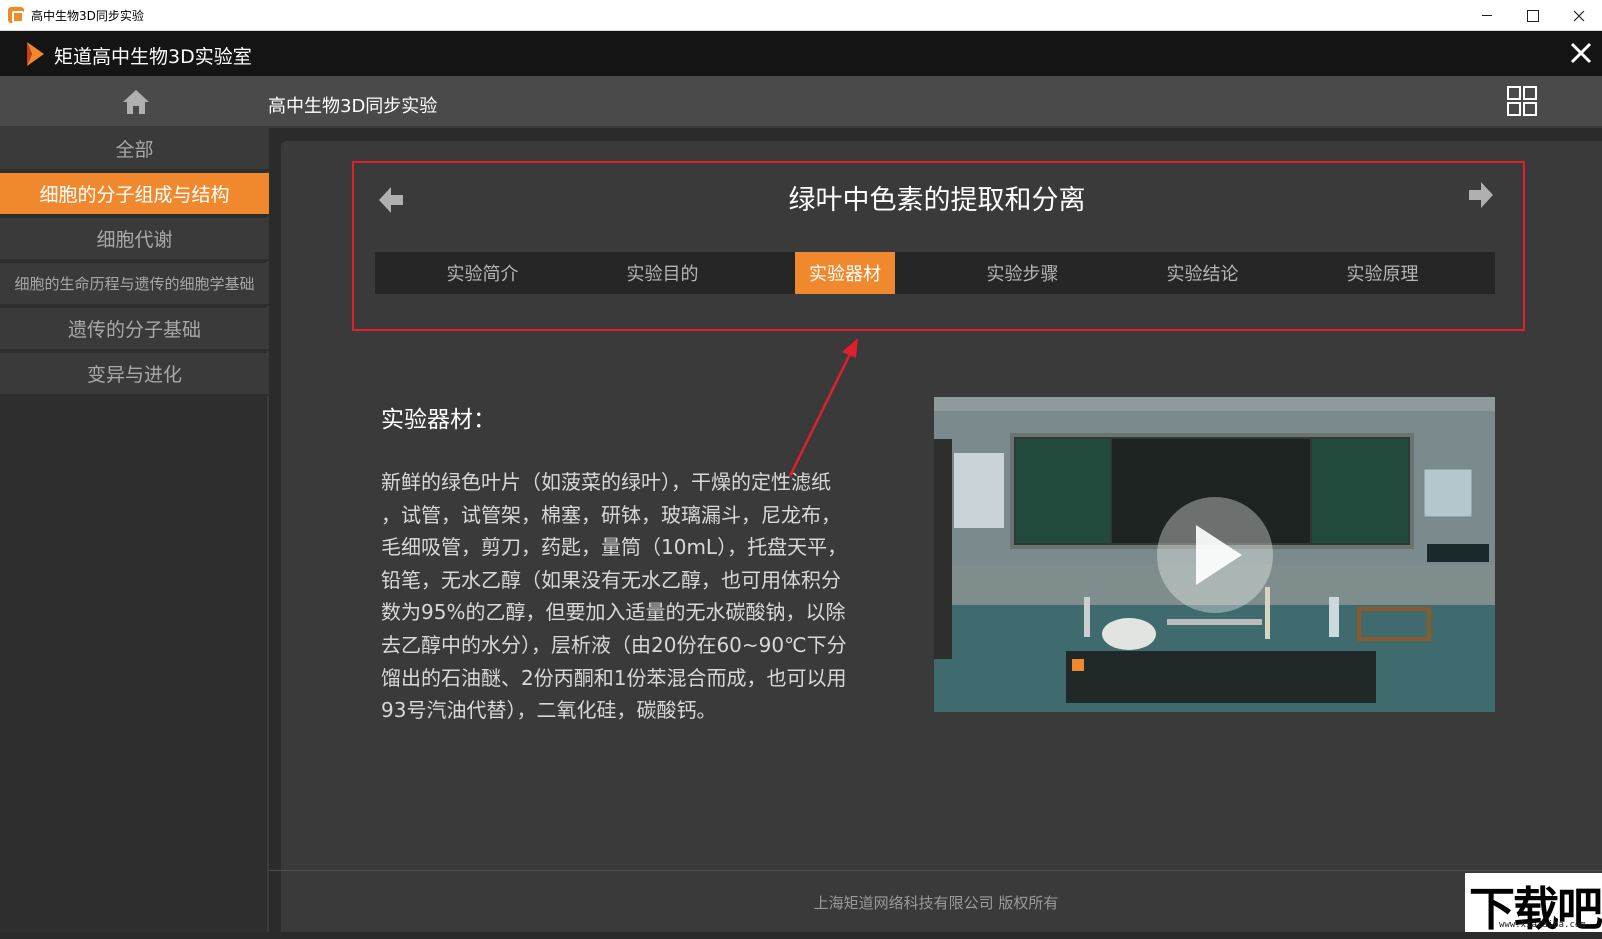 This screenshot has height=939, width=1602. I want to click on classroom-scene-image, so click(1214, 554).